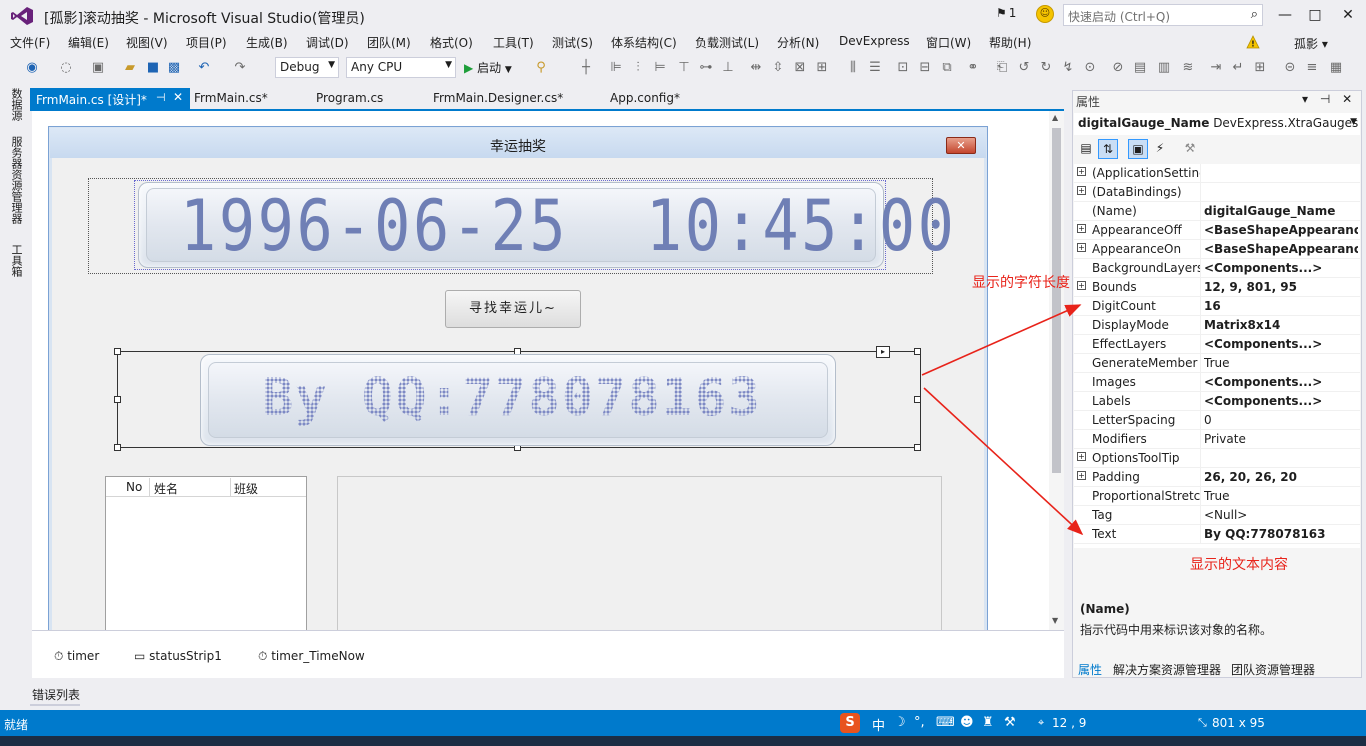  I want to click on tray-item-statusstrip: ▭ statusStrip1, so click(178, 656).